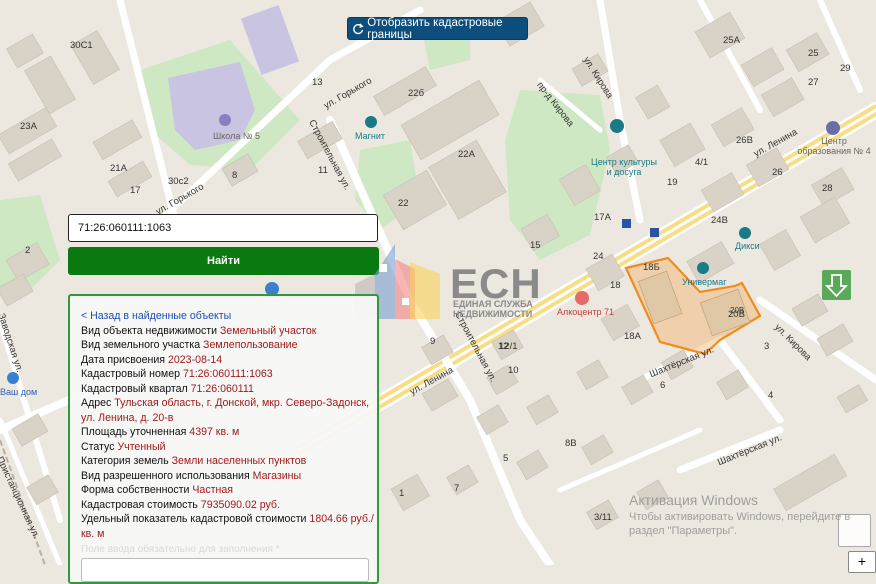  What do you see at coordinates (235, 175) in the screenshot?
I see `house-number: 8` at bounding box center [235, 175].